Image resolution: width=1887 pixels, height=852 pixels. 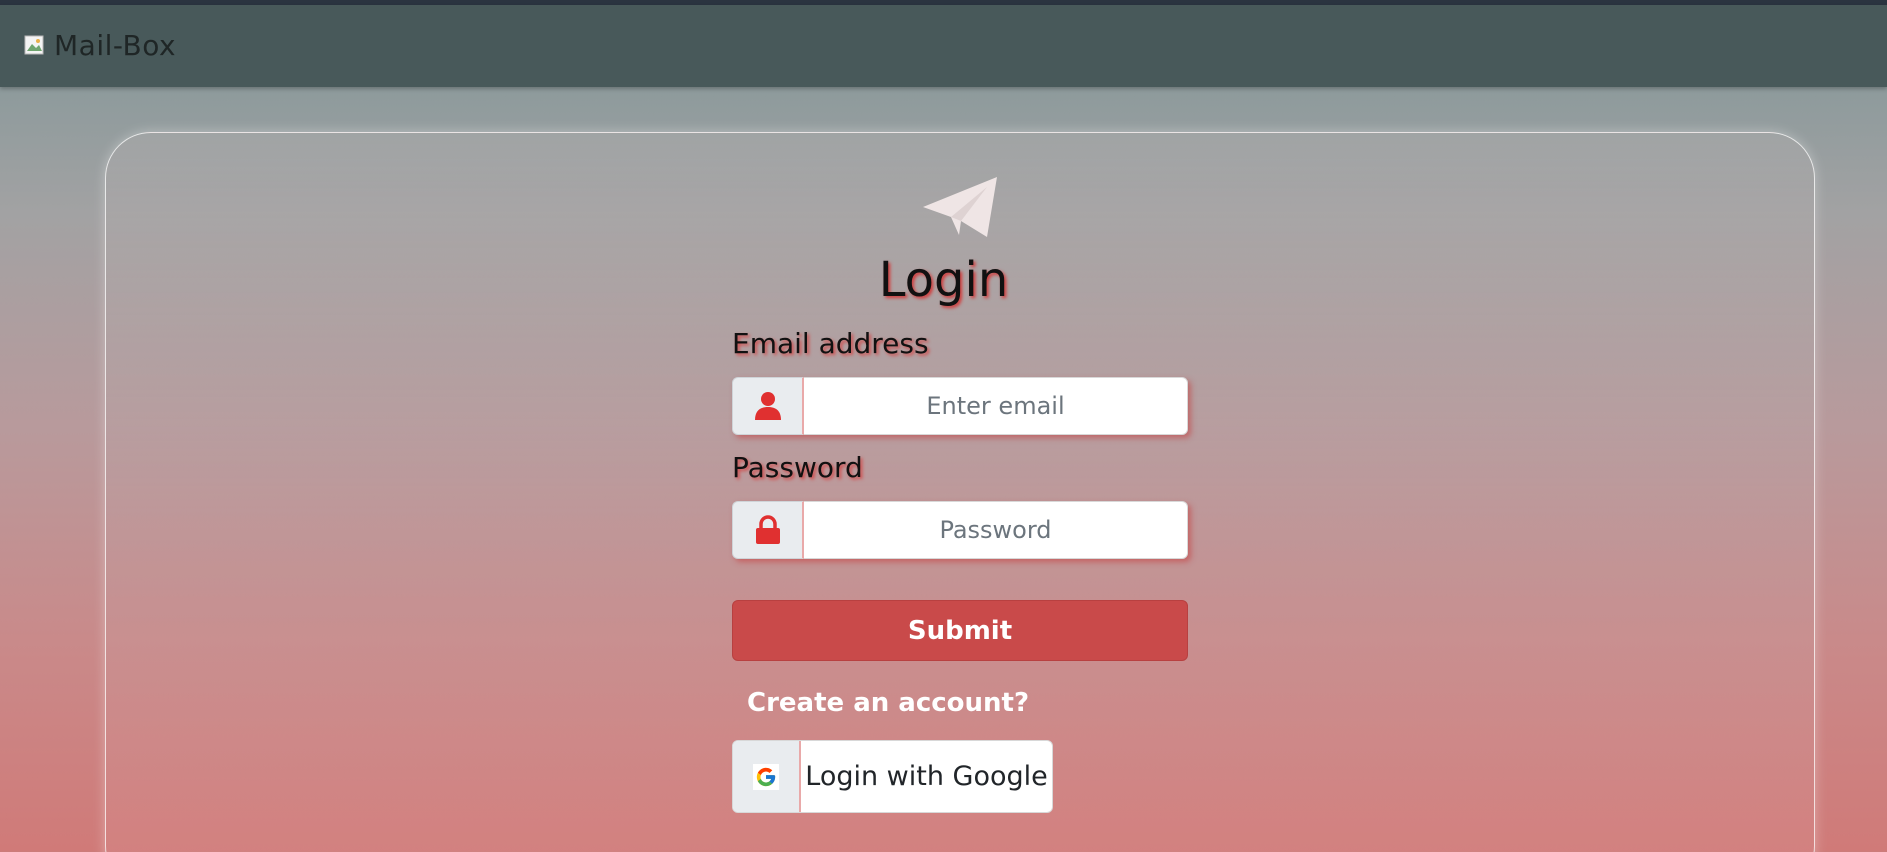 I want to click on email-addon, so click(x=768, y=406).